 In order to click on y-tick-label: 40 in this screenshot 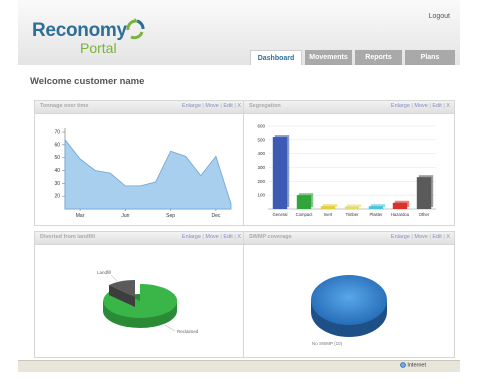, I will do `click(57, 171)`.